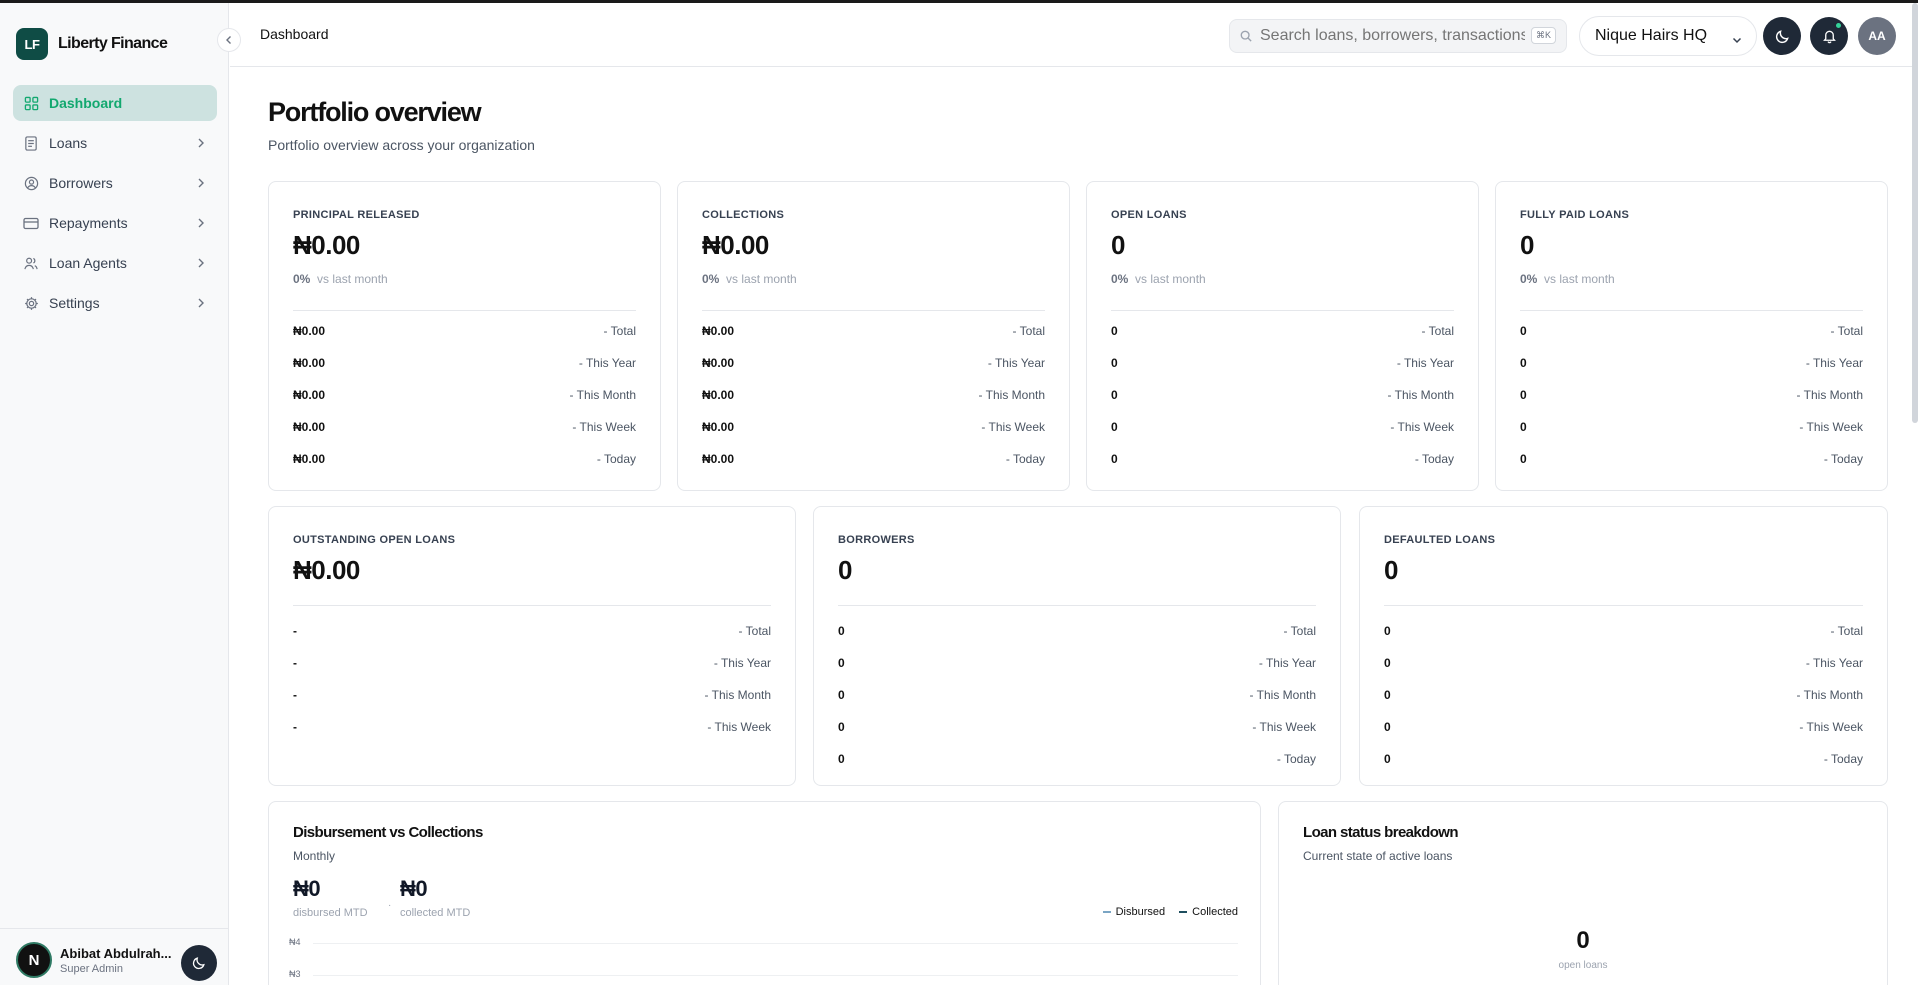 Image resolution: width=1918 pixels, height=985 pixels. I want to click on card-row: -- This Week, so click(532, 727).